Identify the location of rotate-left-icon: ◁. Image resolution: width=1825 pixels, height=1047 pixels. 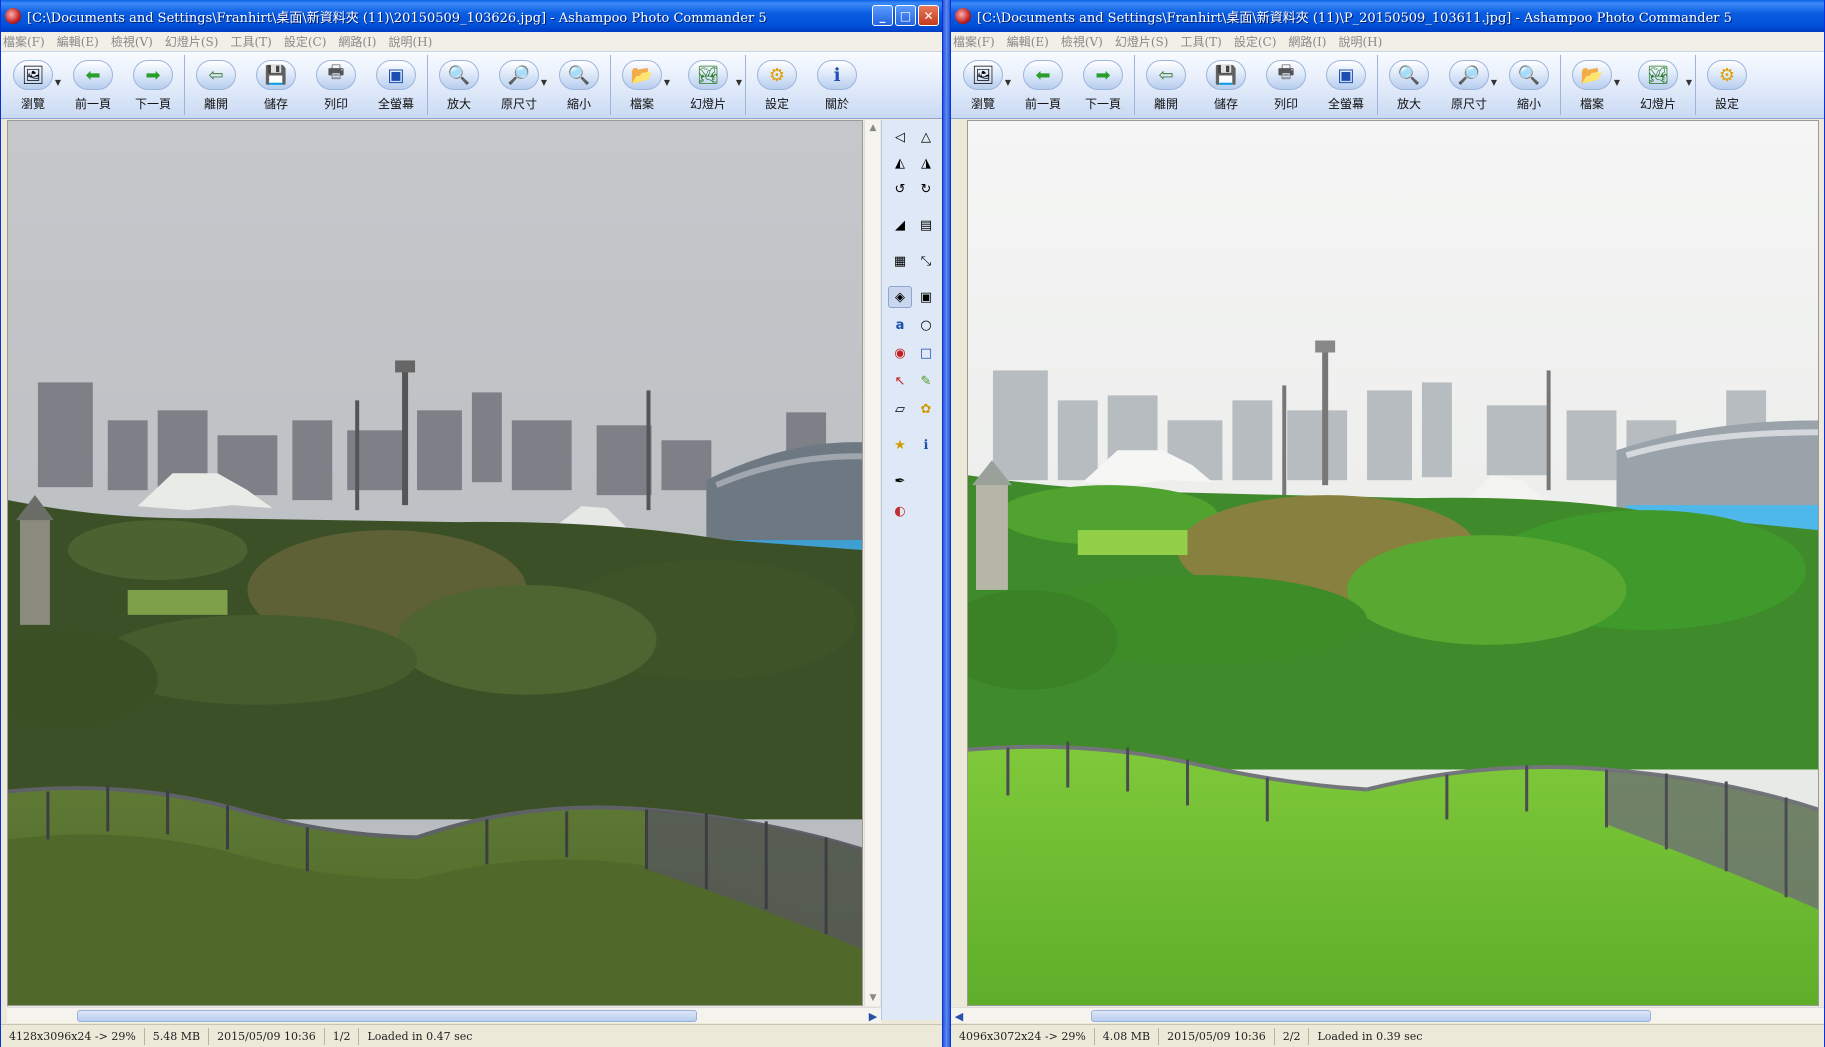
(900, 137).